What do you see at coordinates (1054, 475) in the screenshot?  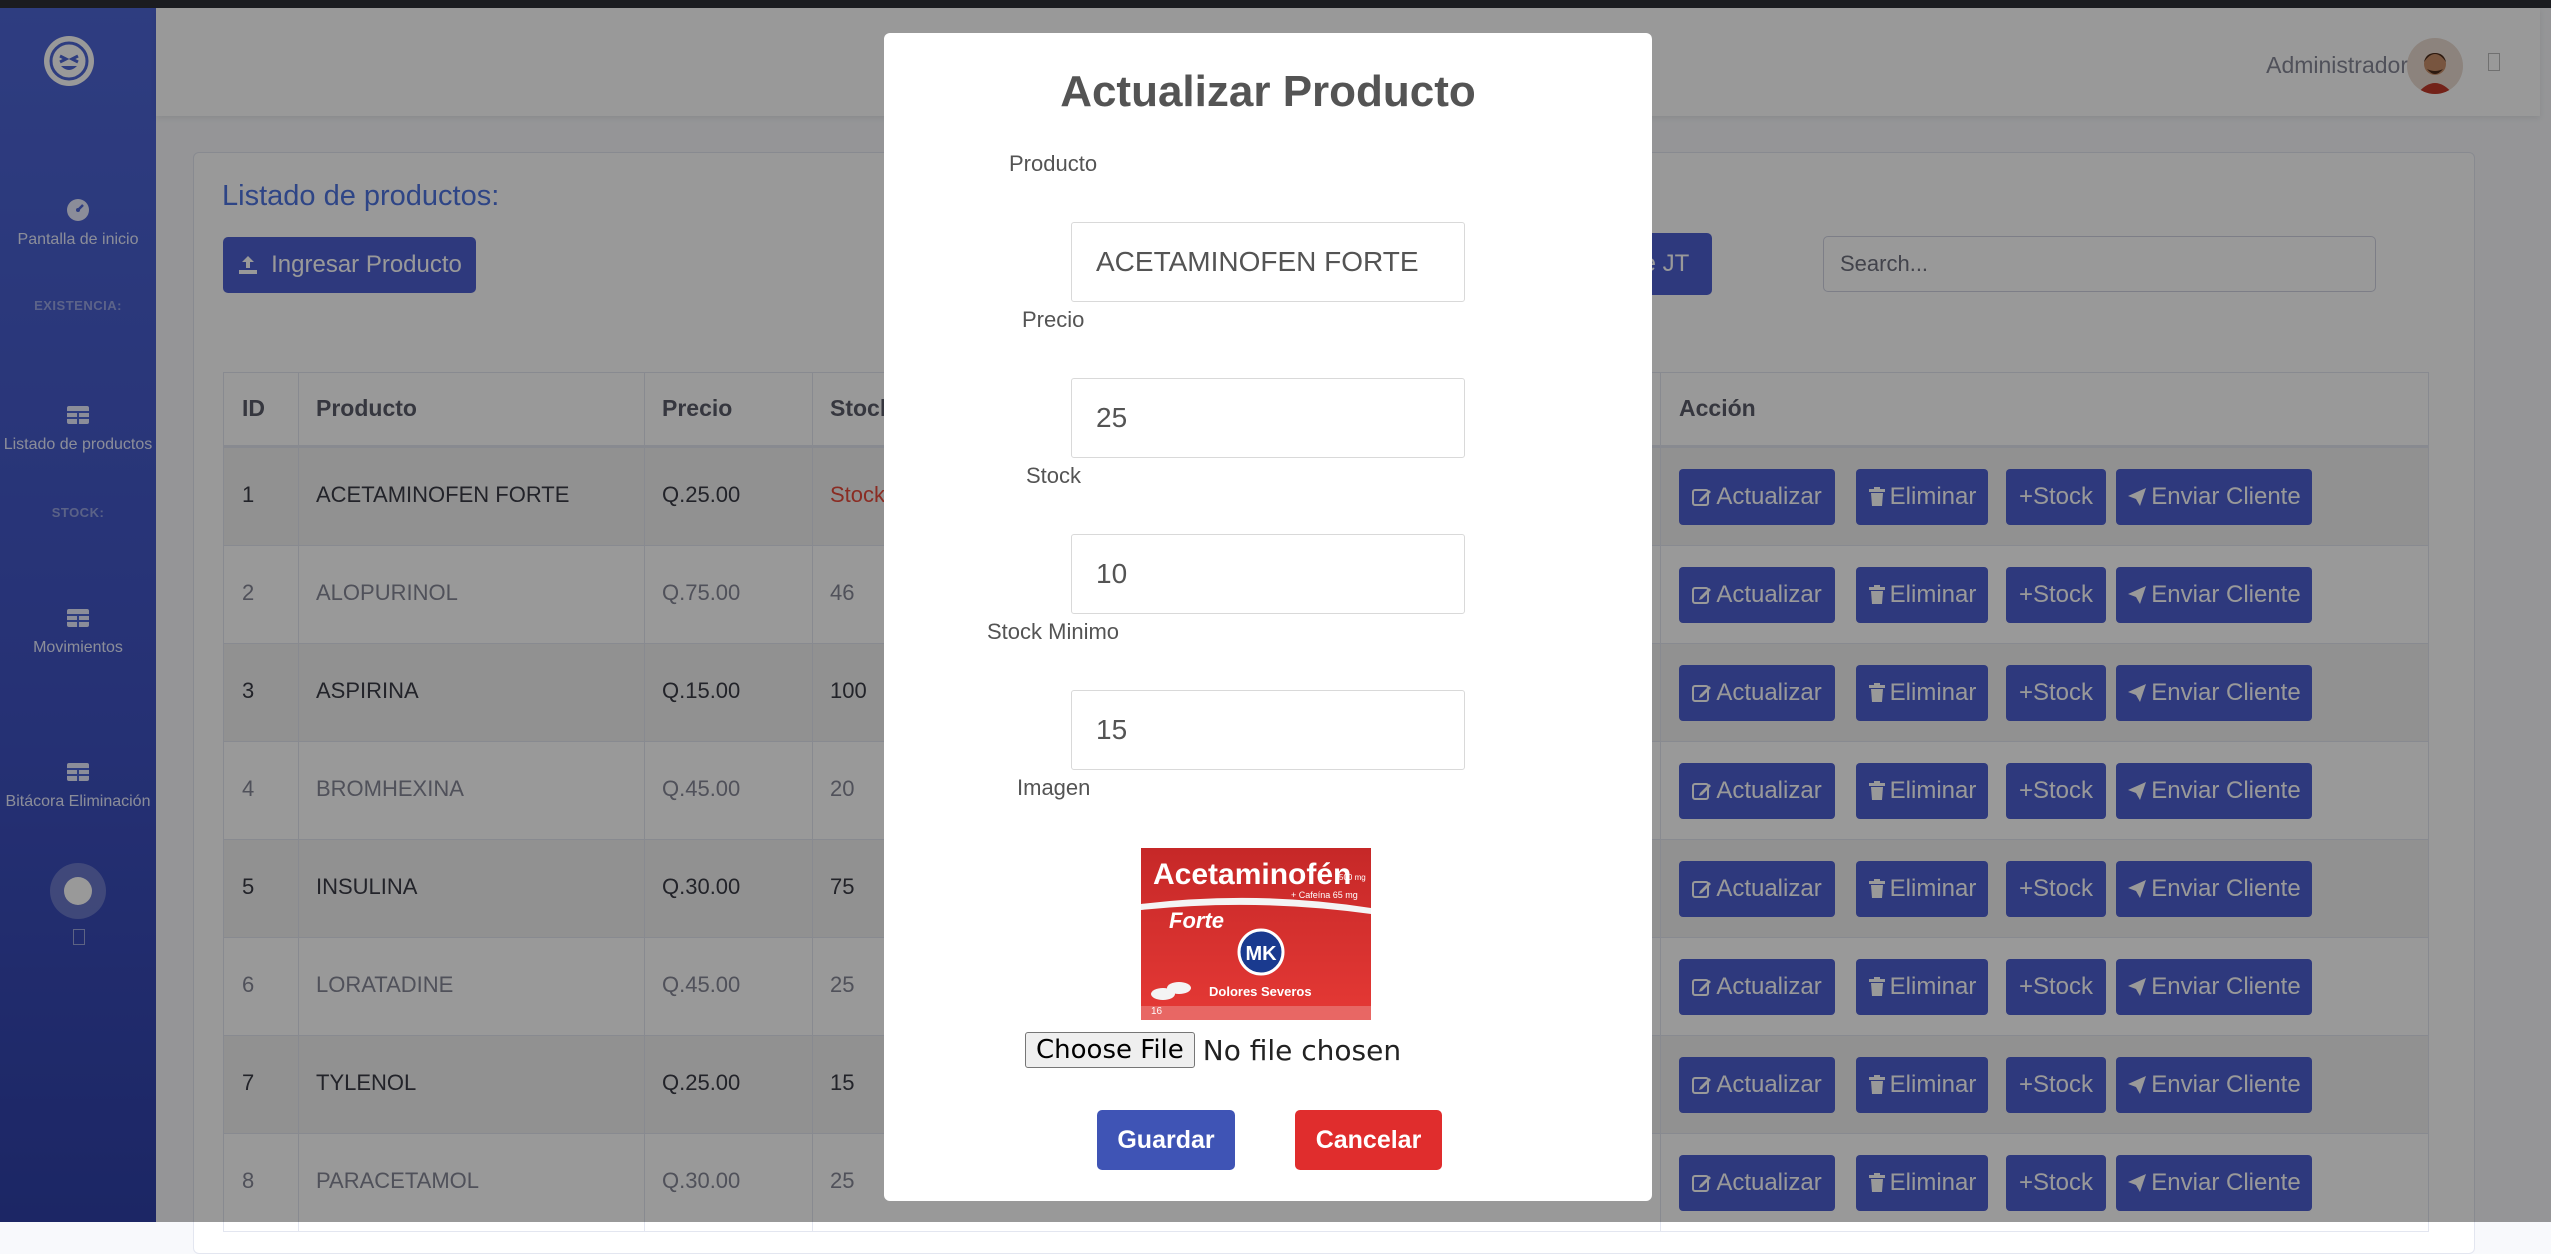 I see `stock-label: Stock` at bounding box center [1054, 475].